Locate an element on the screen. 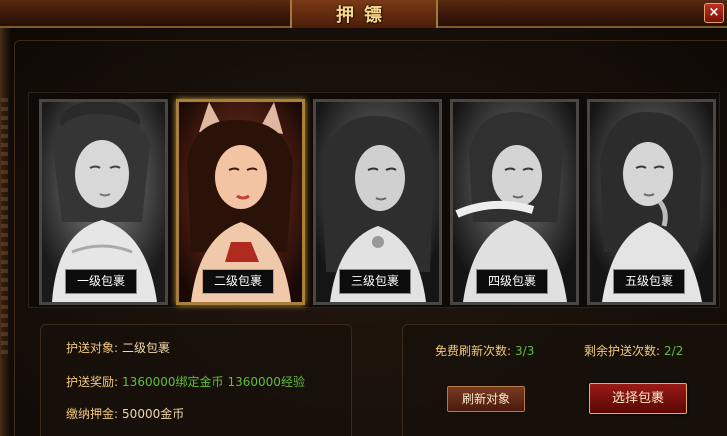 The height and width of the screenshot is (436, 727). package-label: 四级包裹 is located at coordinates (512, 281).